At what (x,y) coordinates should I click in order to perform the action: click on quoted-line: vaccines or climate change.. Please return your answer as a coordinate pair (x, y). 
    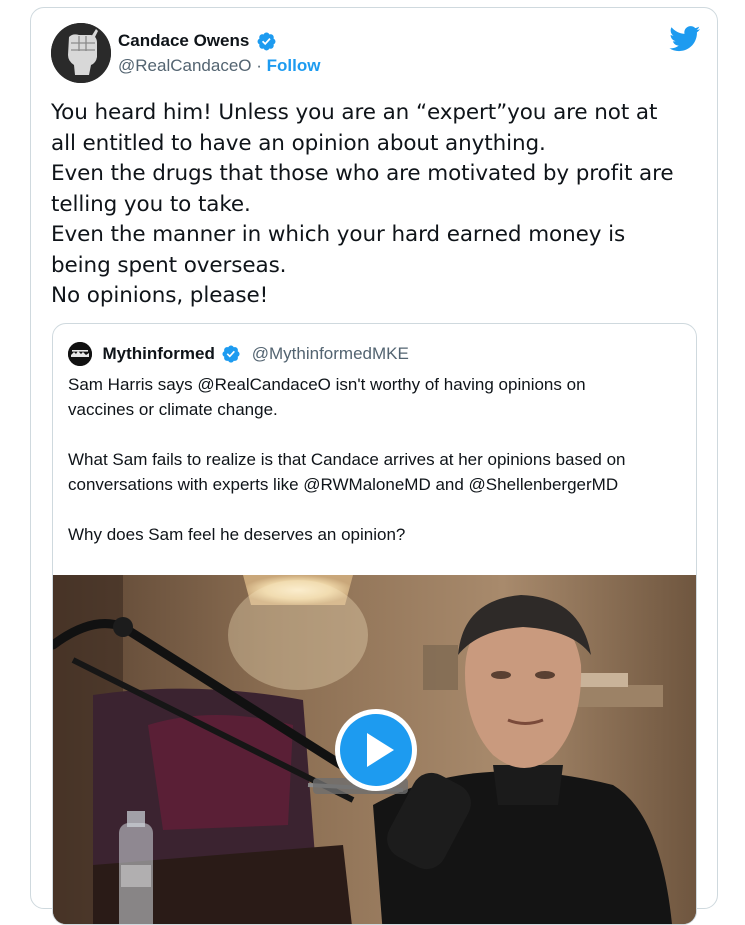
    Looking at the image, I should click on (173, 409).